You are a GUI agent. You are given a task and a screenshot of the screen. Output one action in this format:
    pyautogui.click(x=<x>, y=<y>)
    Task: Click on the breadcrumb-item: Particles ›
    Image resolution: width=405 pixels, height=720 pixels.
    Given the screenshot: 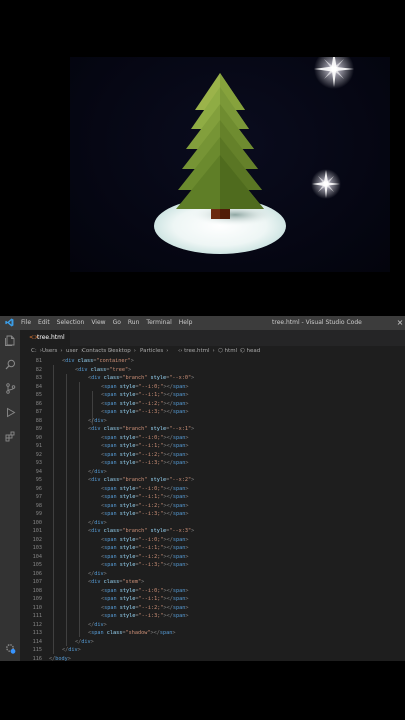 What is the action you would take?
    pyautogui.click(x=154, y=351)
    